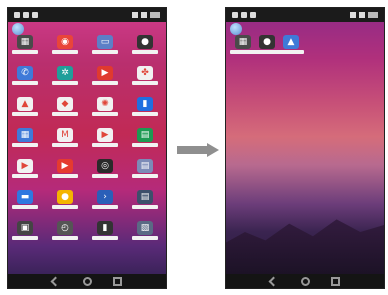 This screenshot has height=295, width=388. Describe the element at coordinates (25, 228) in the screenshot. I see `android-icon: ▣` at that location.